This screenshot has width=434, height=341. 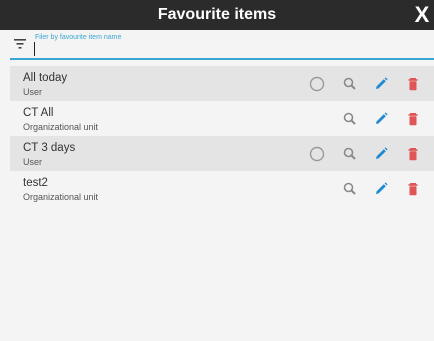 What do you see at coordinates (45, 78) in the screenshot?
I see `item-name: All today` at bounding box center [45, 78].